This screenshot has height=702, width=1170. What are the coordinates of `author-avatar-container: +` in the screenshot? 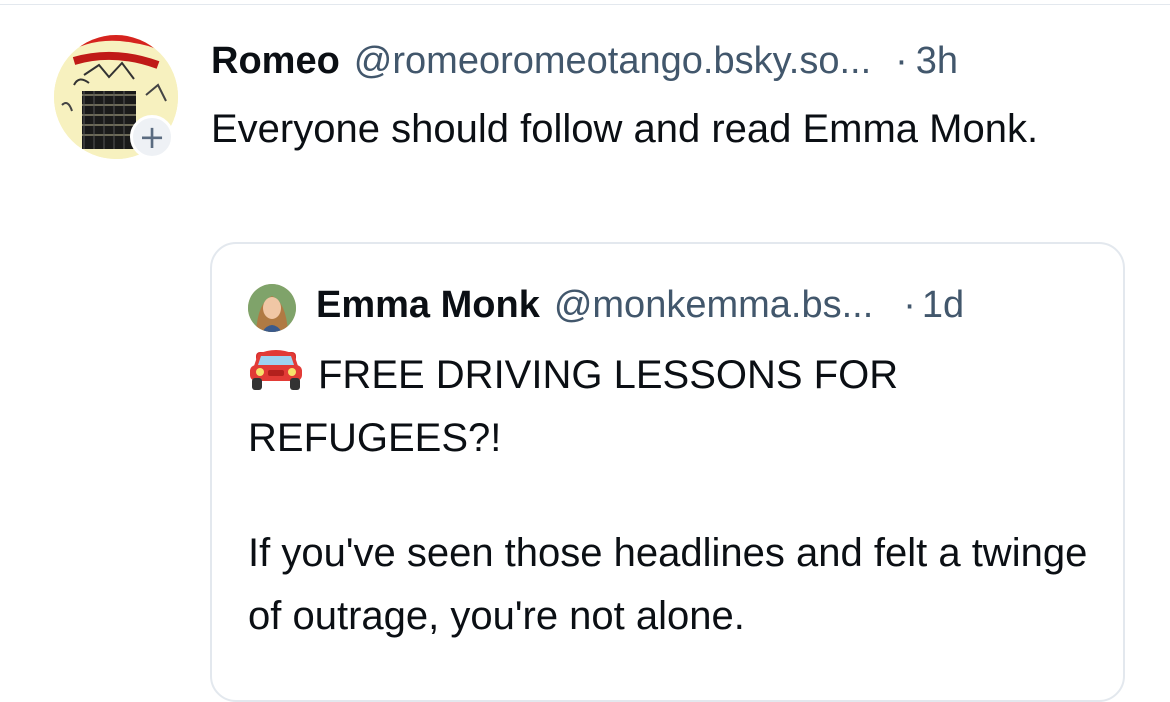 It's located at (116, 97).